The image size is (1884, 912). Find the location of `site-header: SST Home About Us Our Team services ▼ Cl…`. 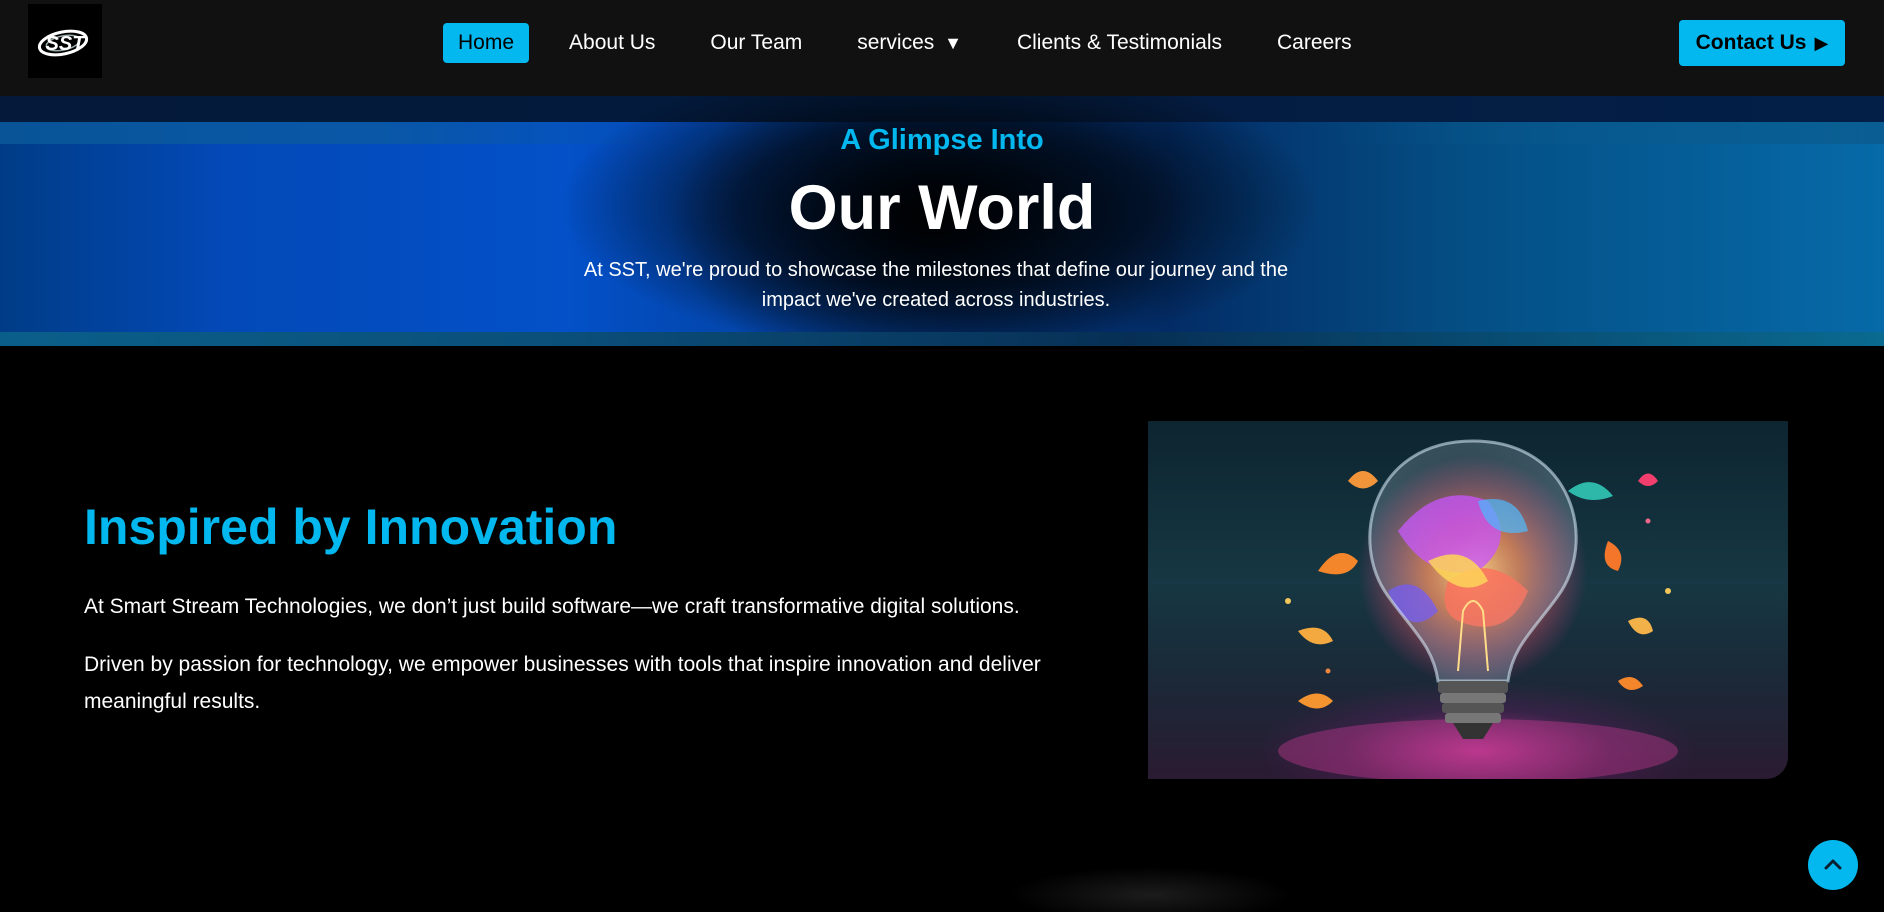

site-header: SST Home About Us Our Team services ▼ Cl… is located at coordinates (942, 48).